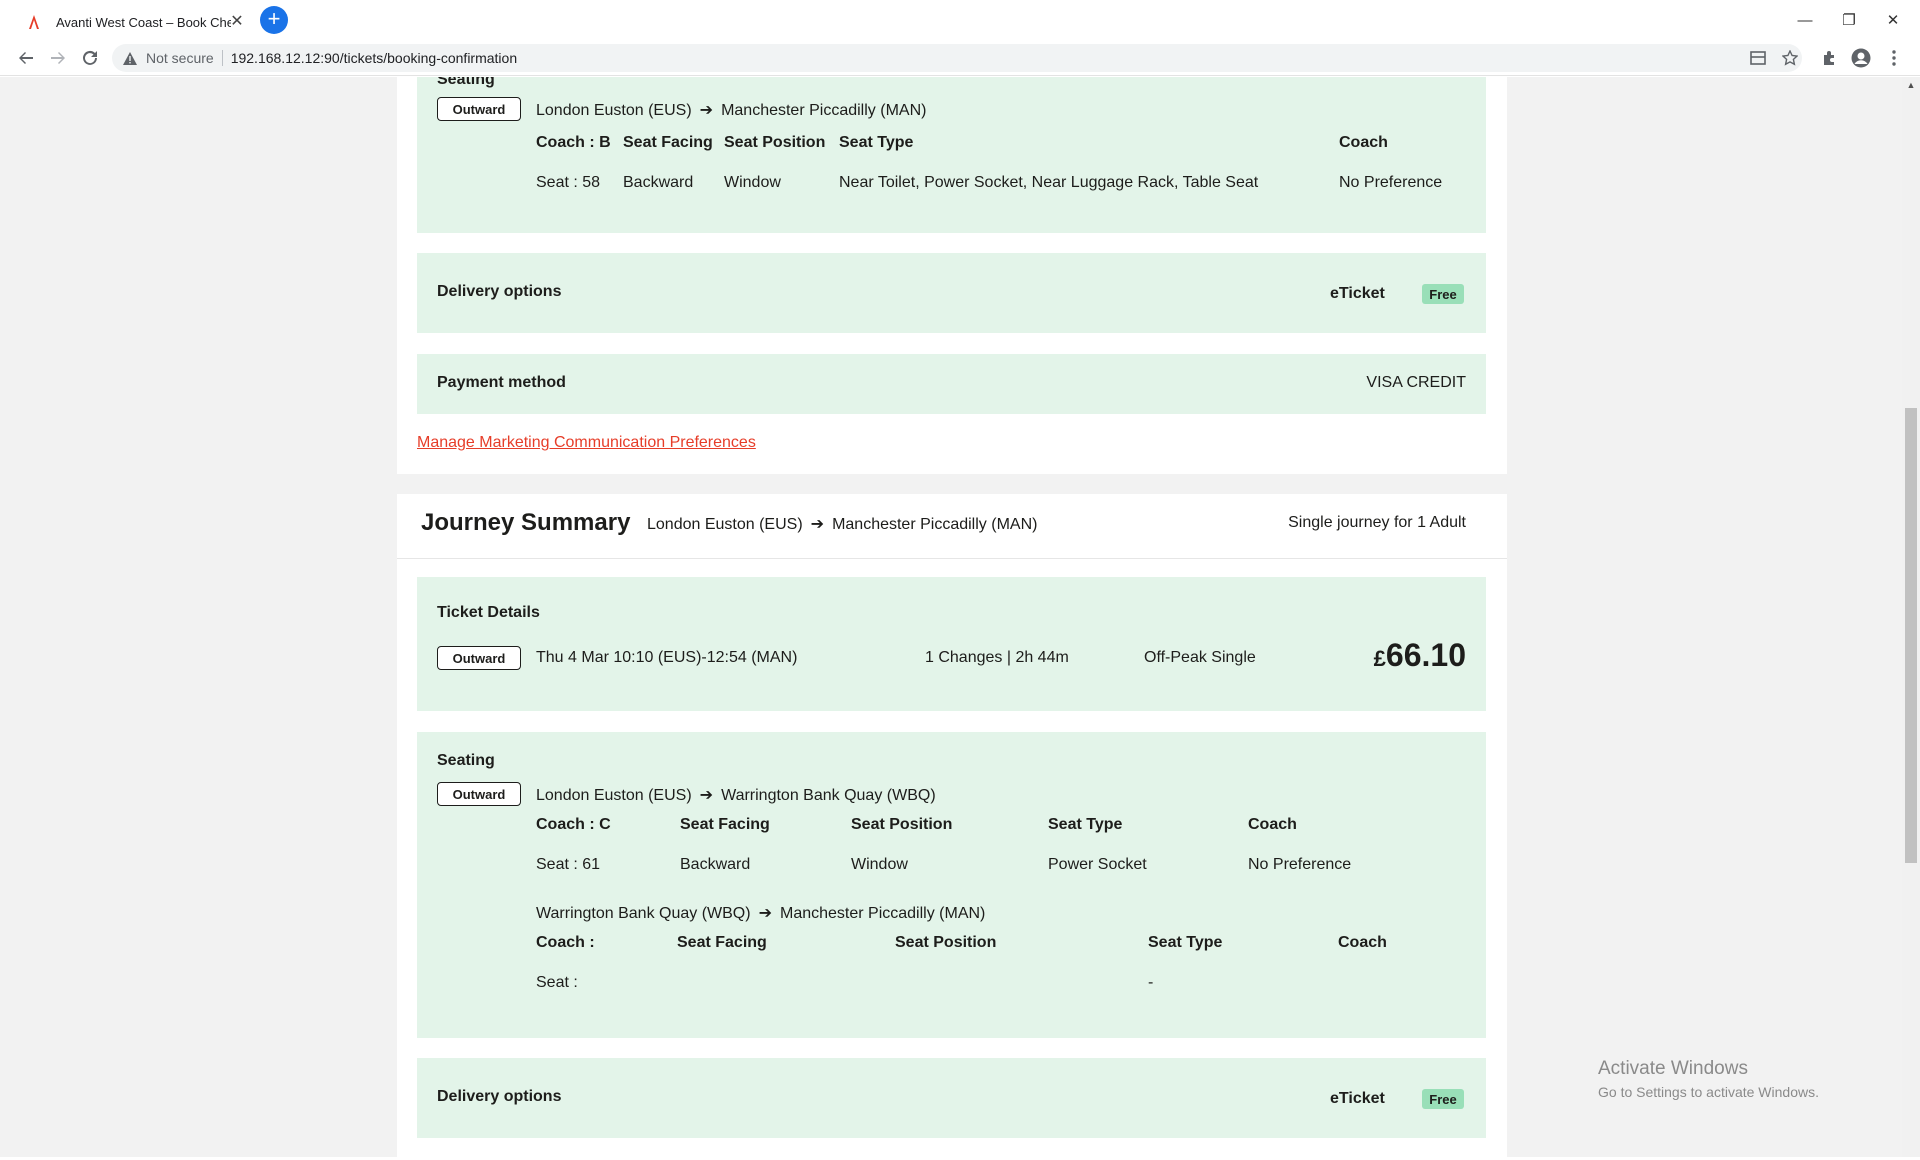 This screenshot has width=1920, height=1160. Describe the element at coordinates (1300, 864) in the screenshot. I see `leg1-coach-pref-value: No Preference` at that location.